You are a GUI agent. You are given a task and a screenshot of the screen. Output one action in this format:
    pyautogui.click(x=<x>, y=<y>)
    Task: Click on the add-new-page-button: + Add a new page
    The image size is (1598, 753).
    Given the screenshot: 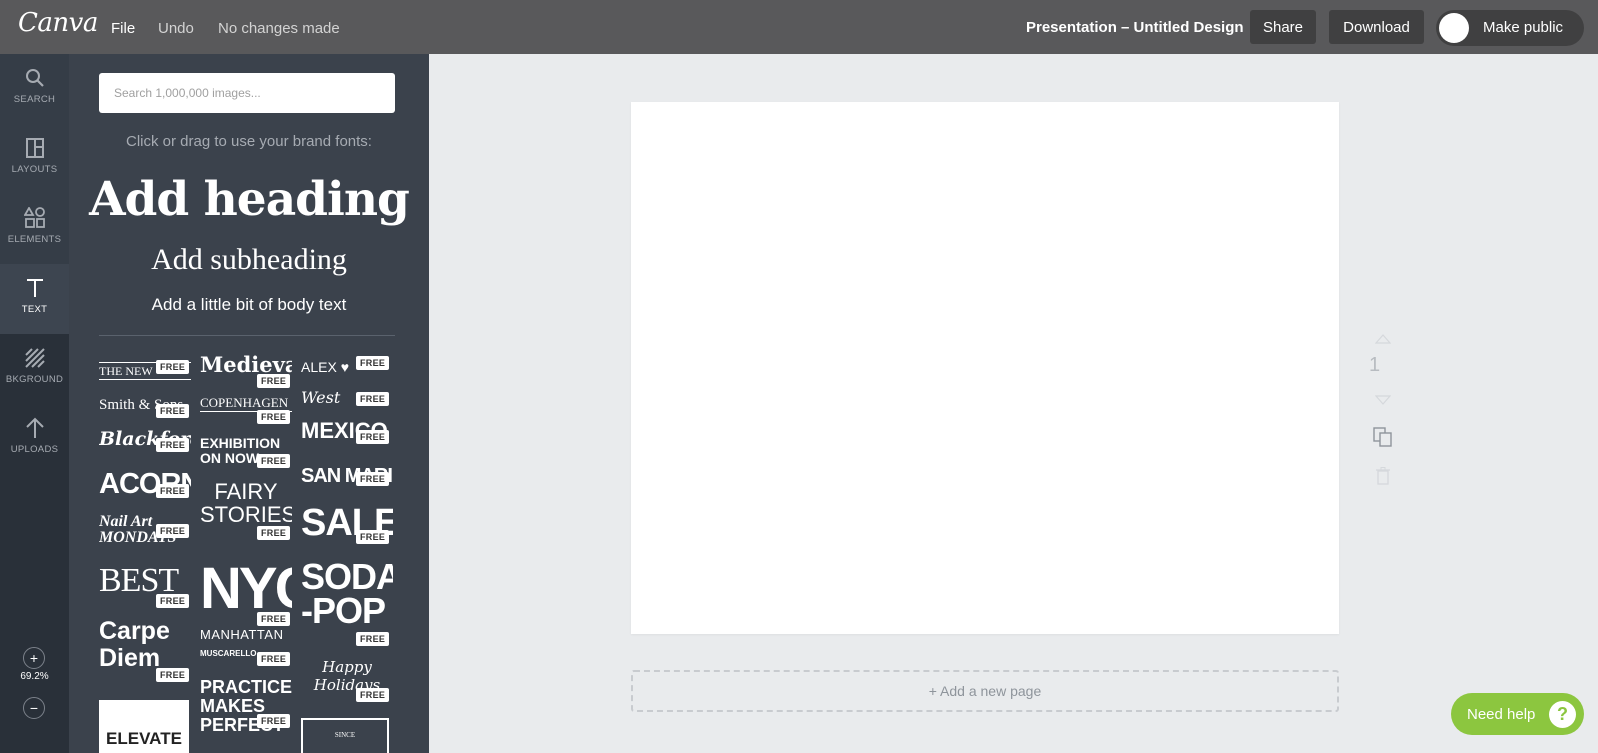 What is the action you would take?
    pyautogui.click(x=985, y=691)
    